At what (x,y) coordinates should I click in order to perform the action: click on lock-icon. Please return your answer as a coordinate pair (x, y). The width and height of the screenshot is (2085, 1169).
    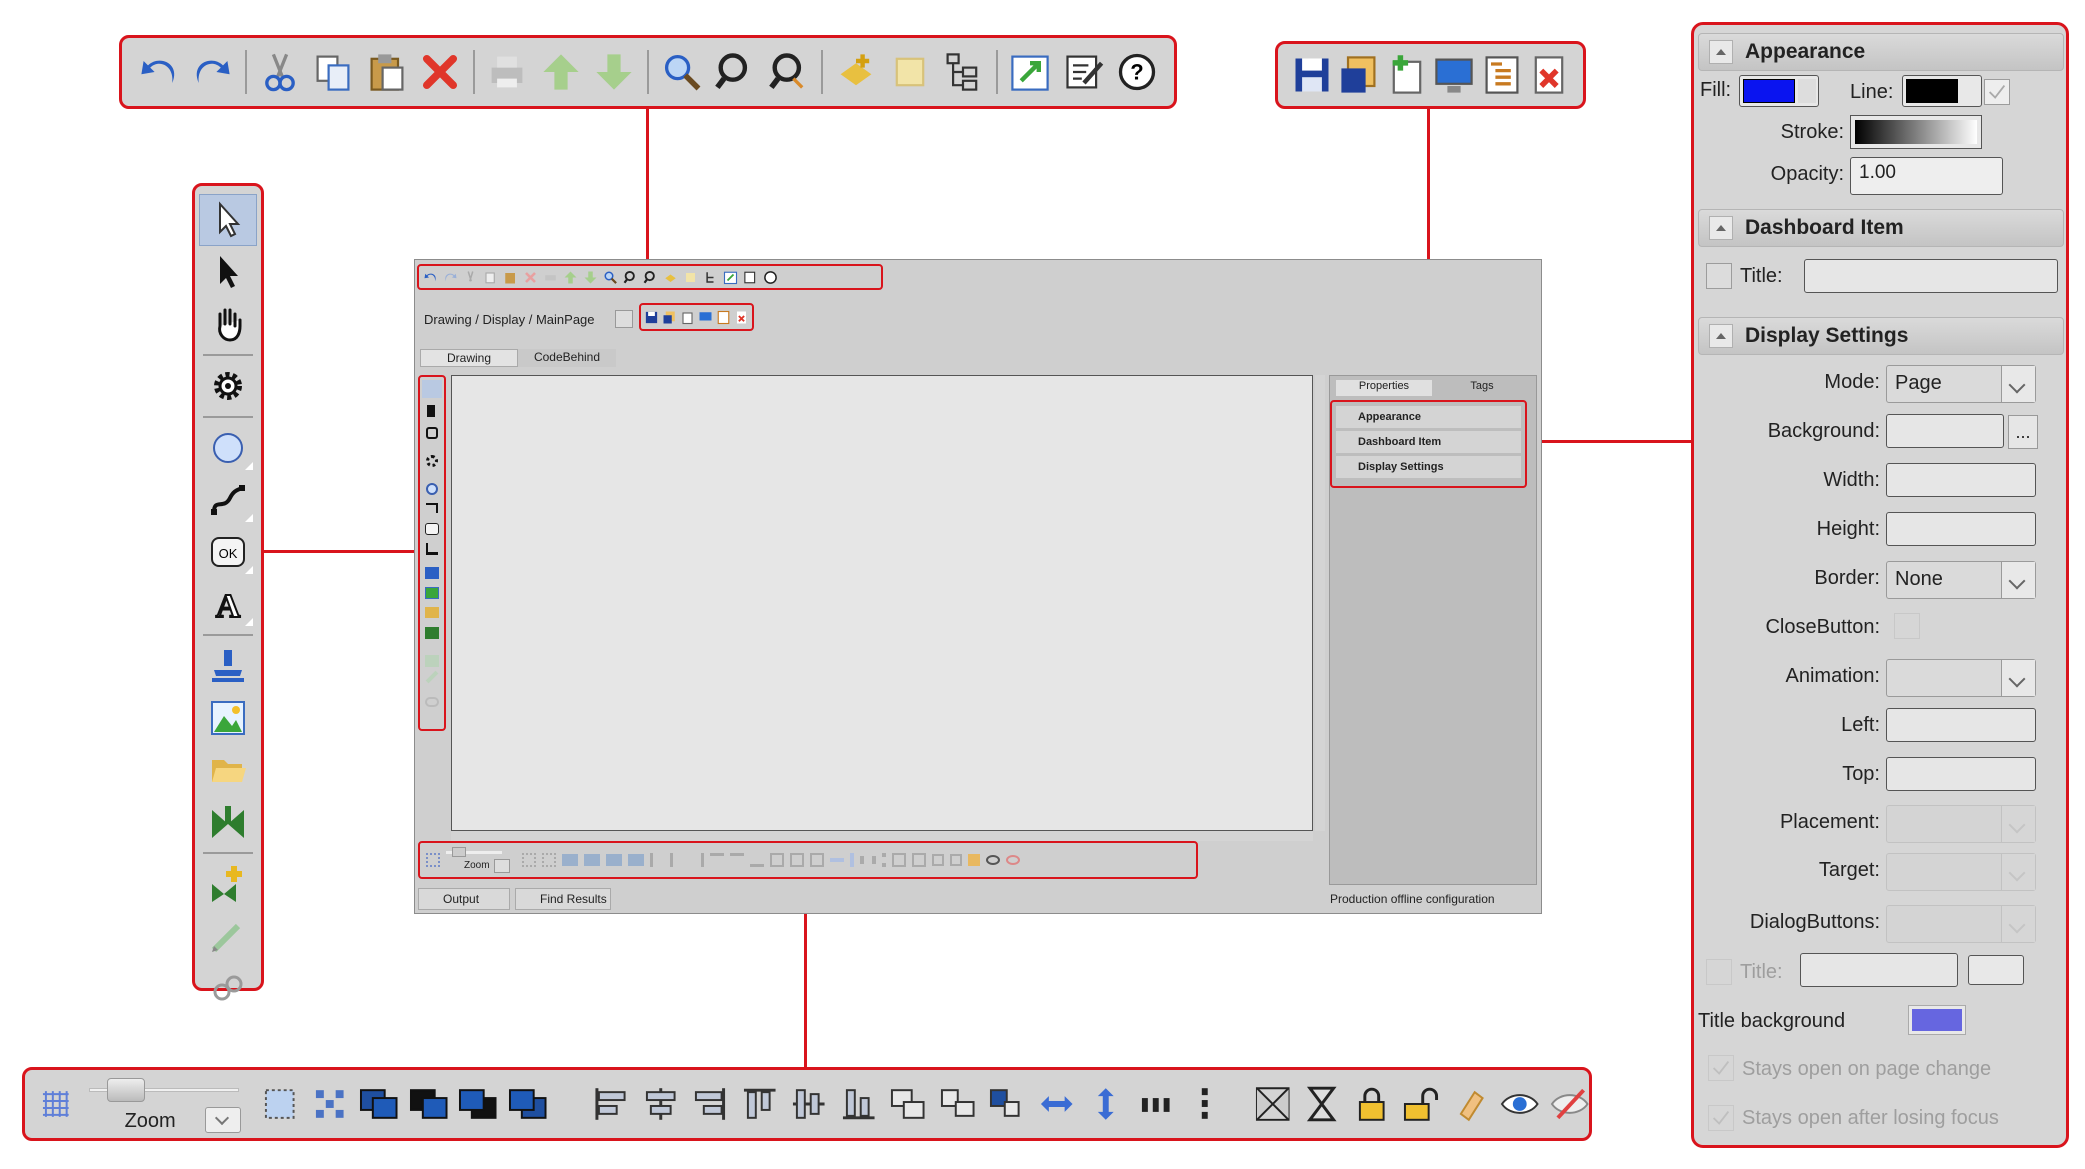
    Looking at the image, I should click on (1372, 1104).